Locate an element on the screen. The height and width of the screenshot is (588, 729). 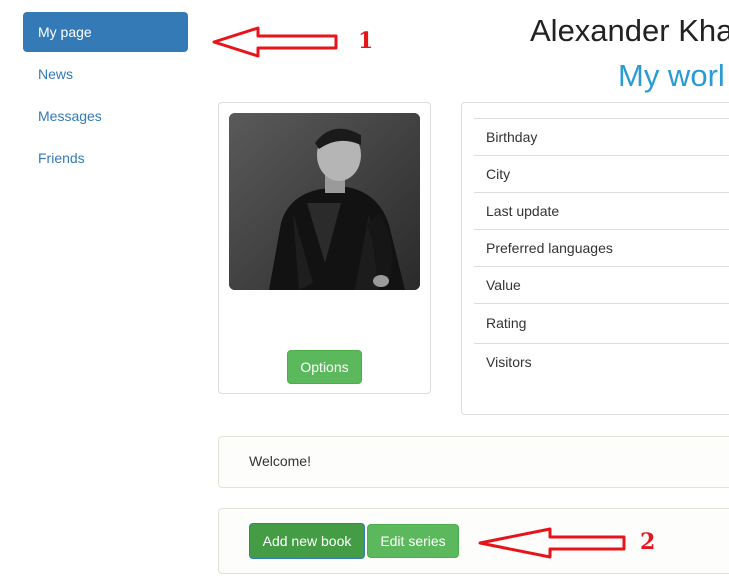
info-row-last-update: Last update is located at coordinates (601, 210).